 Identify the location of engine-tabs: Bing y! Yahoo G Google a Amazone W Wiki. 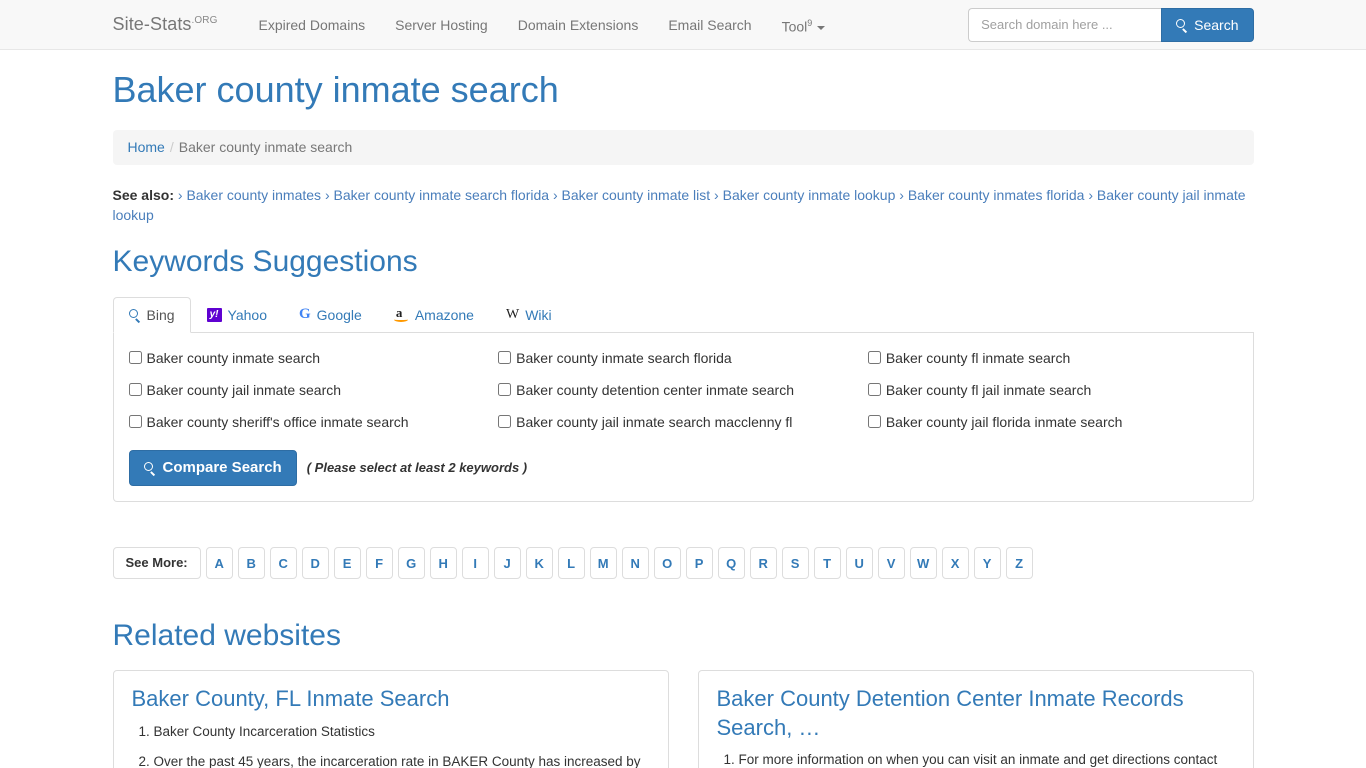
(683, 314).